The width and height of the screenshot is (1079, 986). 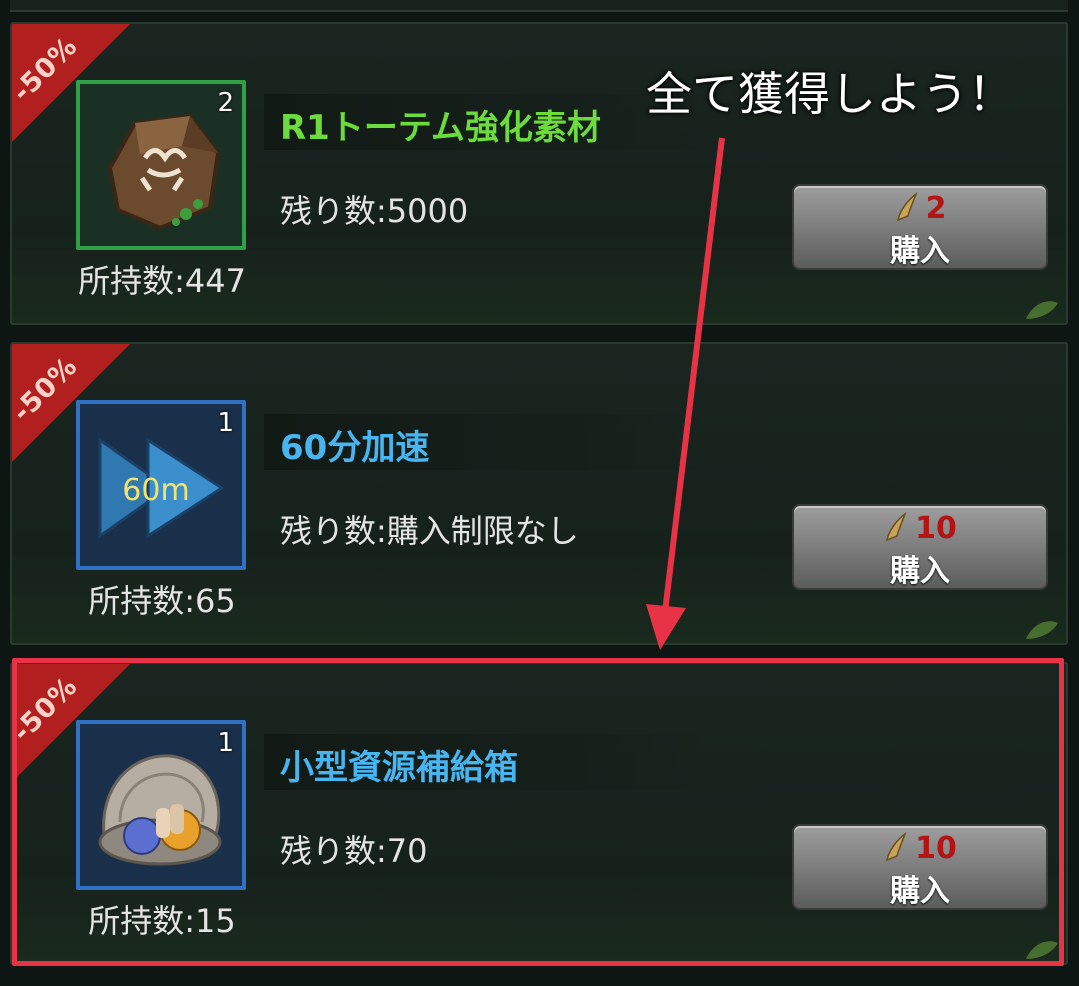 What do you see at coordinates (830, 94) in the screenshot?
I see `annotation-text: 全て獲得しよう！` at bounding box center [830, 94].